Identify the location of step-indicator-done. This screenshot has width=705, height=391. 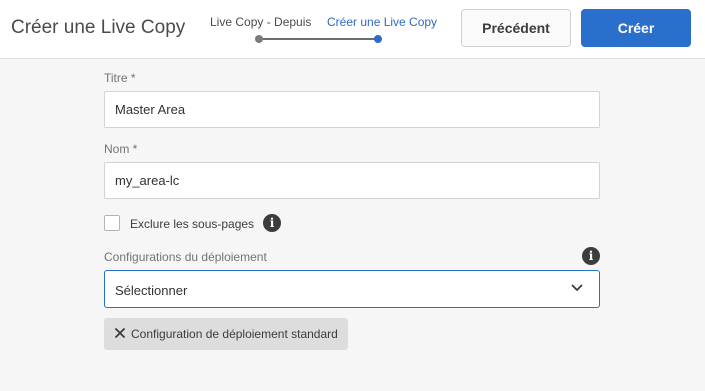
(259, 39).